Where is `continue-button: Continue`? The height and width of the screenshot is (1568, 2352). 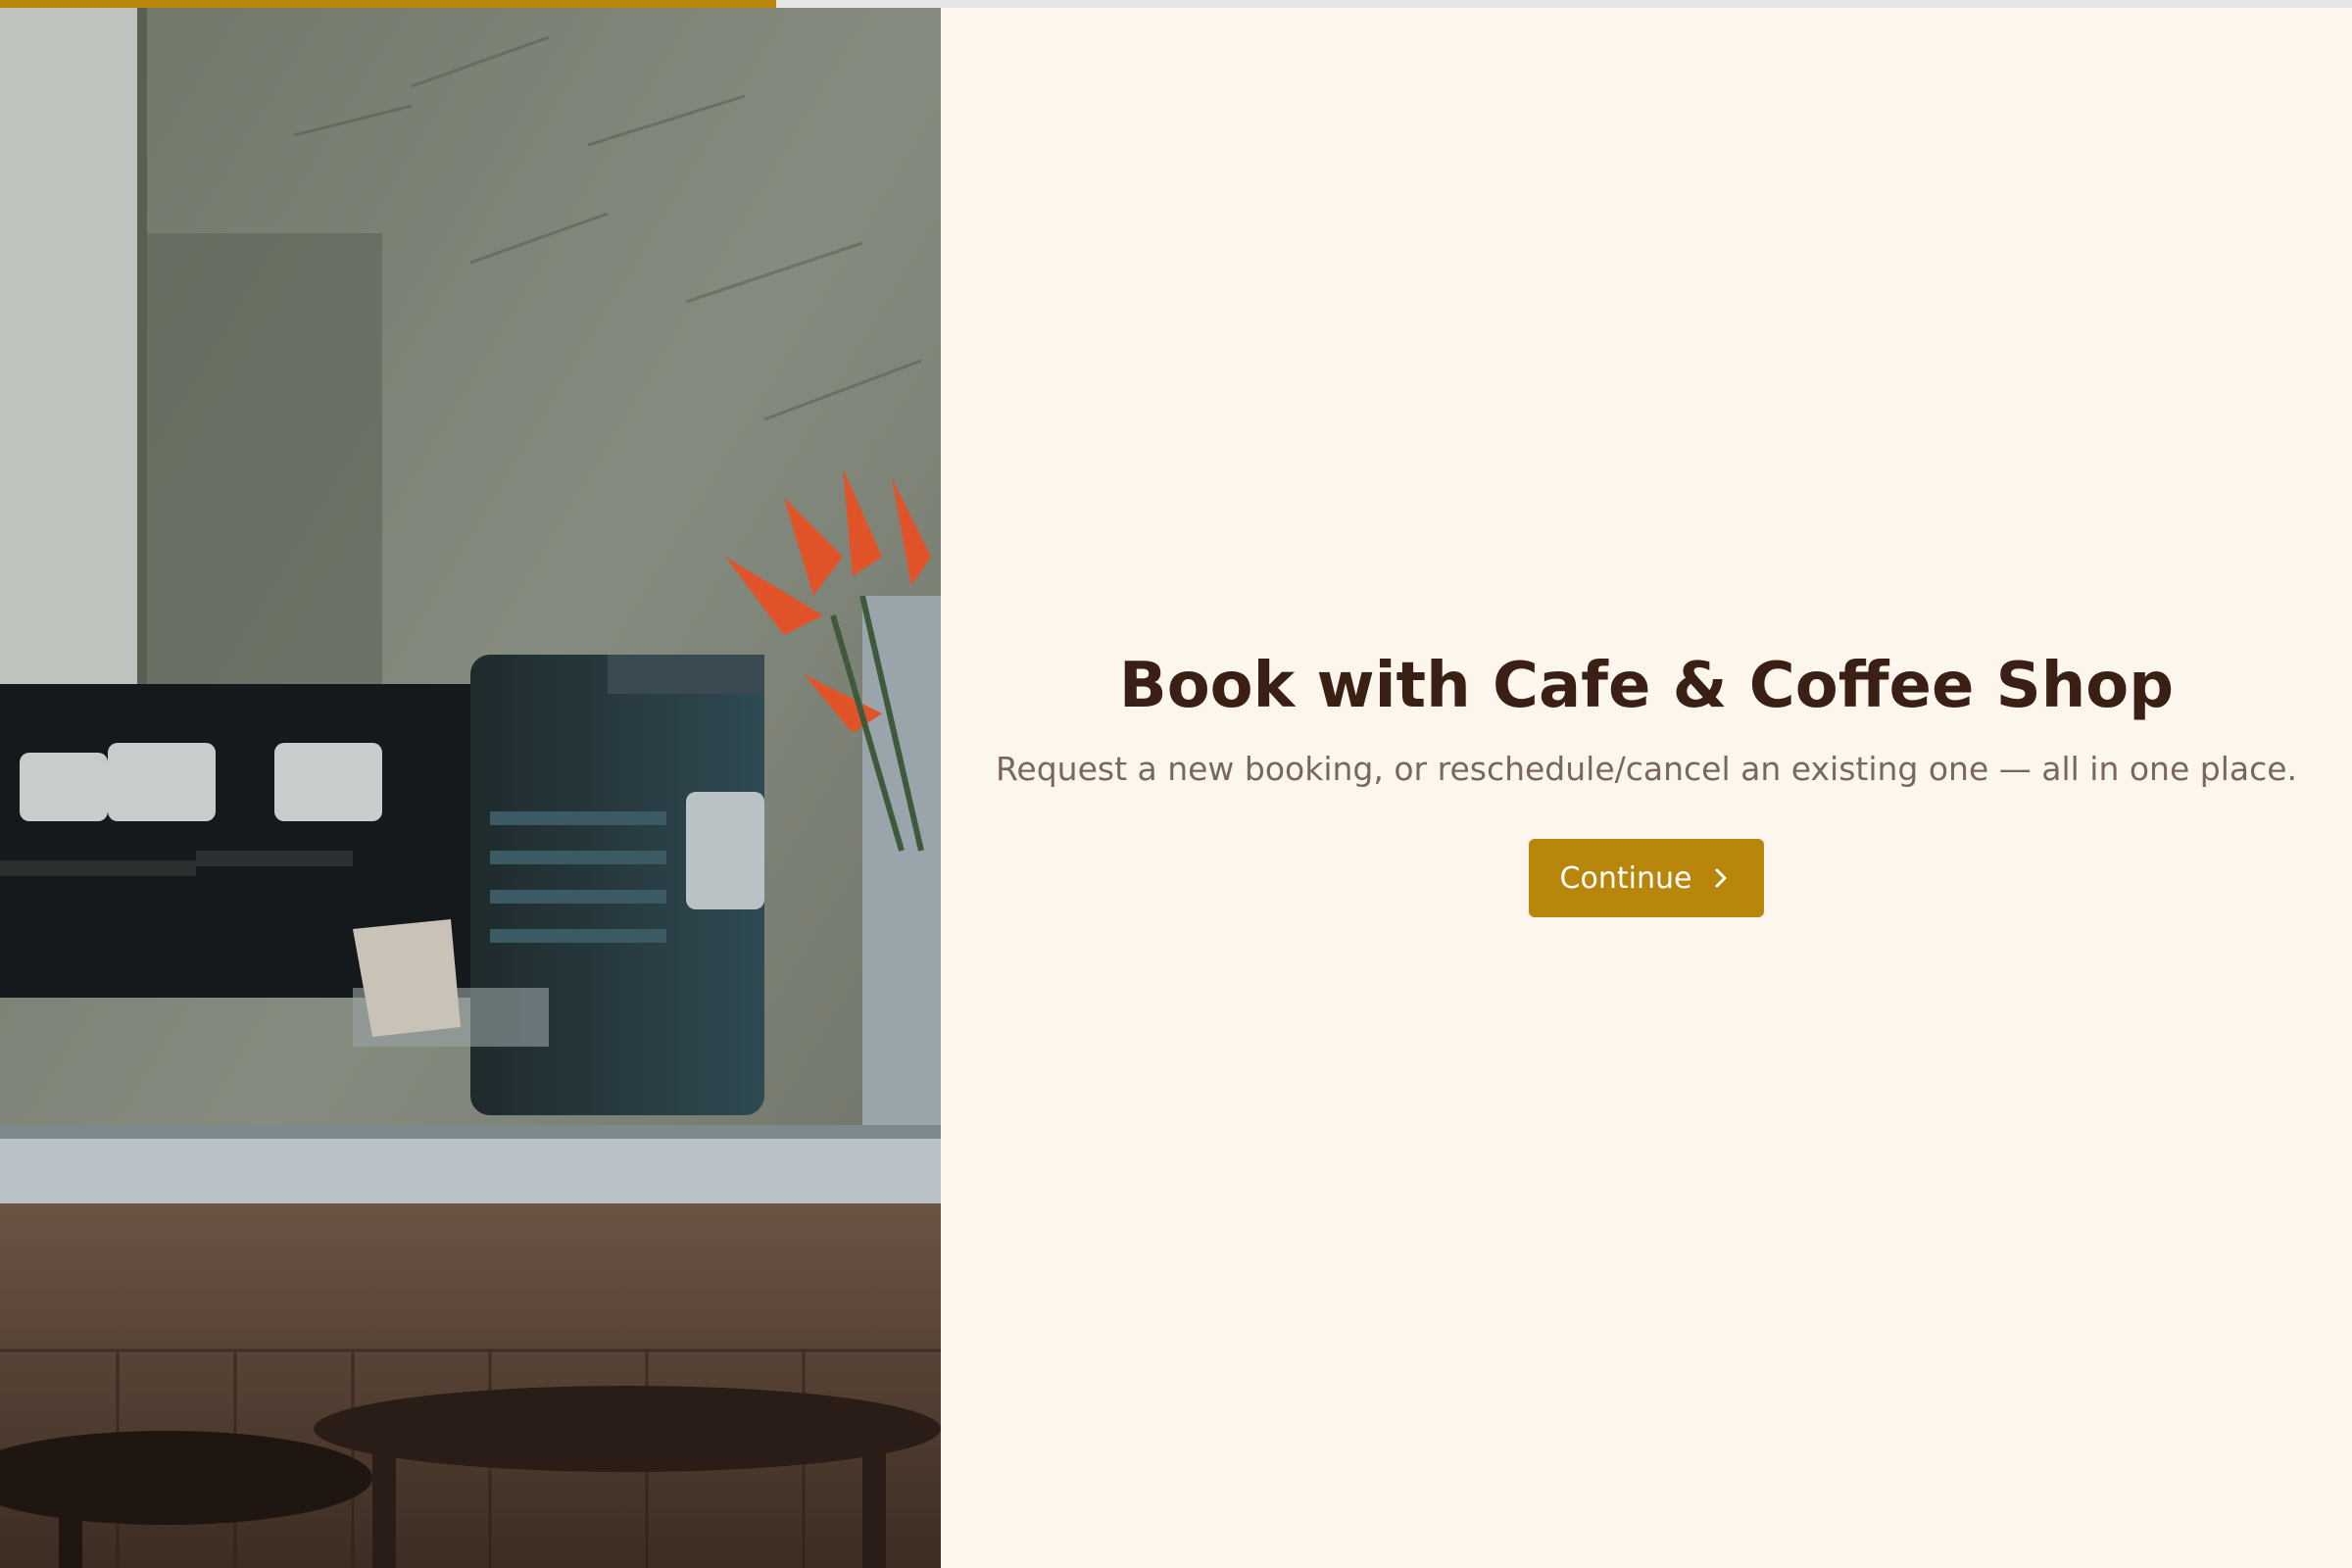
continue-button: Continue is located at coordinates (1646, 878).